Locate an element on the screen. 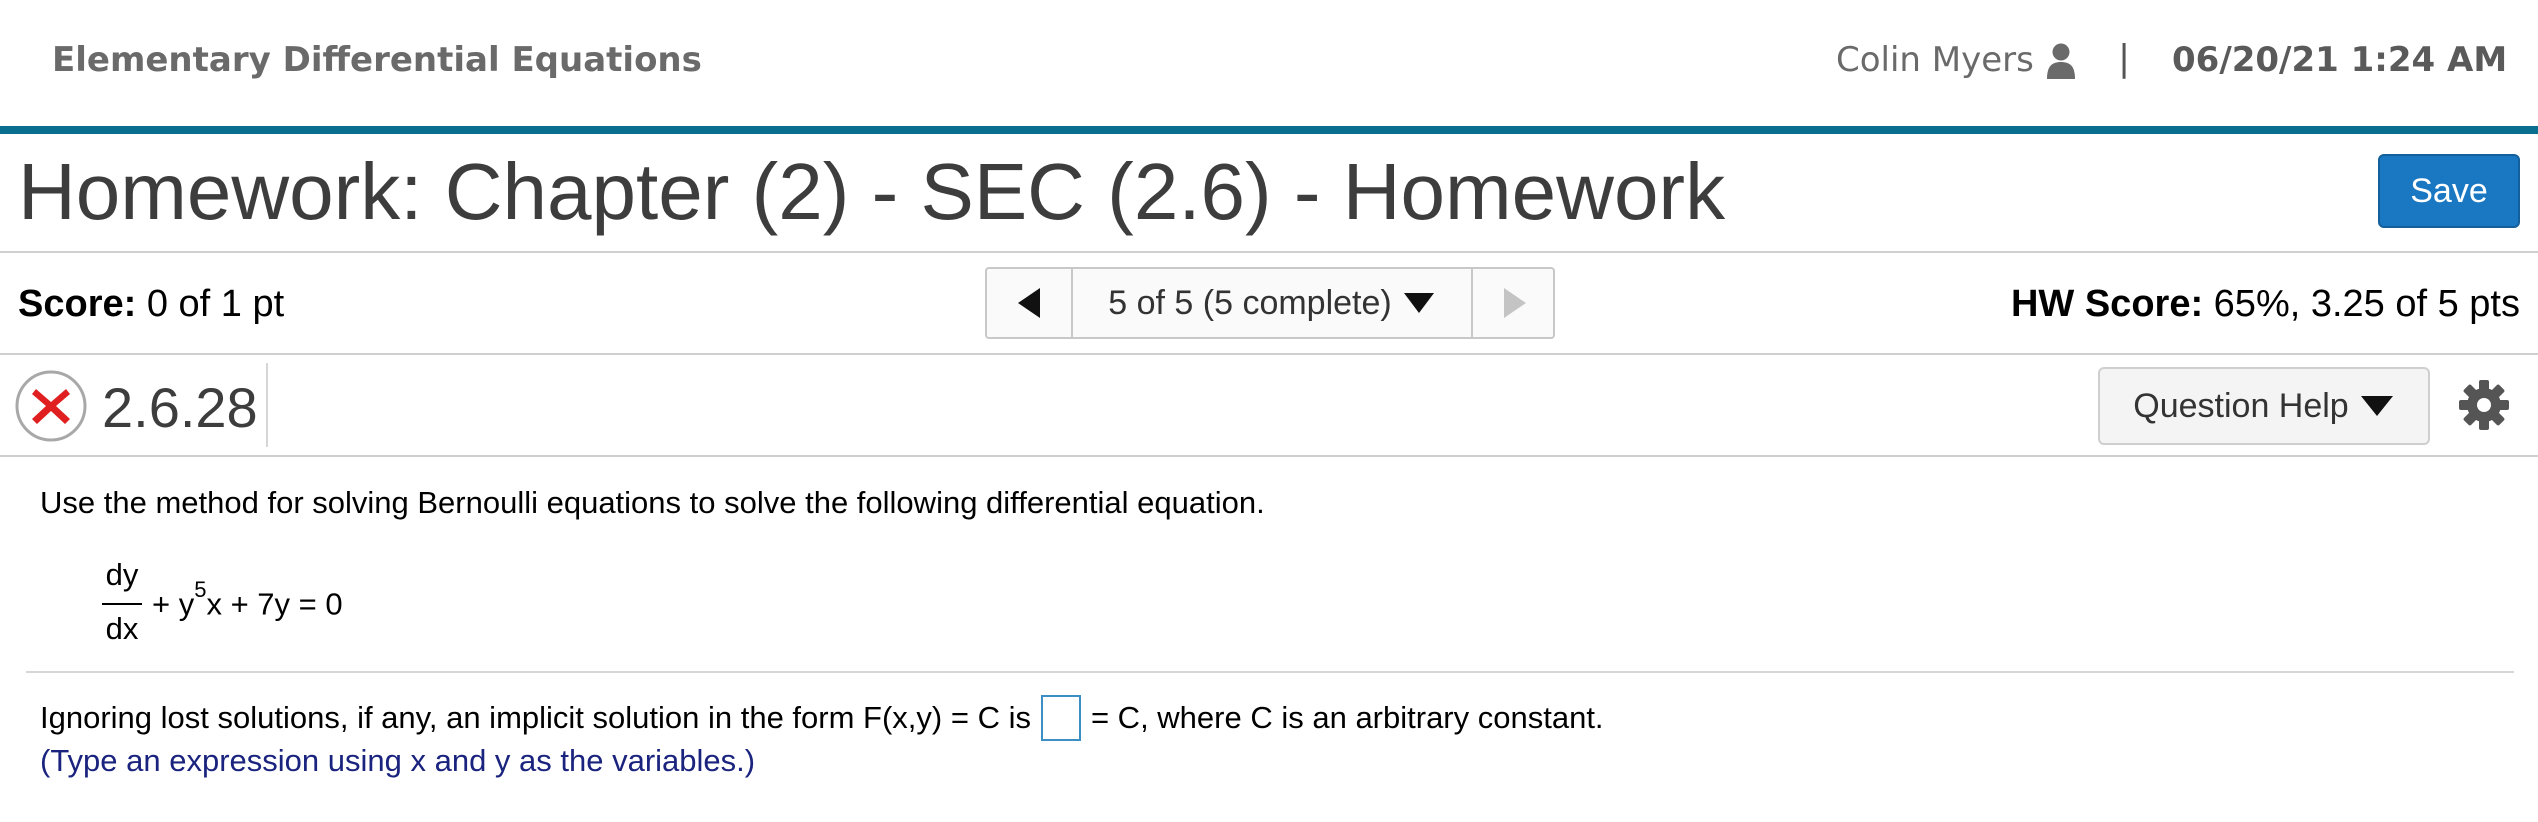 The image size is (2538, 822). question-number: 2.6.28 is located at coordinates (180, 407).